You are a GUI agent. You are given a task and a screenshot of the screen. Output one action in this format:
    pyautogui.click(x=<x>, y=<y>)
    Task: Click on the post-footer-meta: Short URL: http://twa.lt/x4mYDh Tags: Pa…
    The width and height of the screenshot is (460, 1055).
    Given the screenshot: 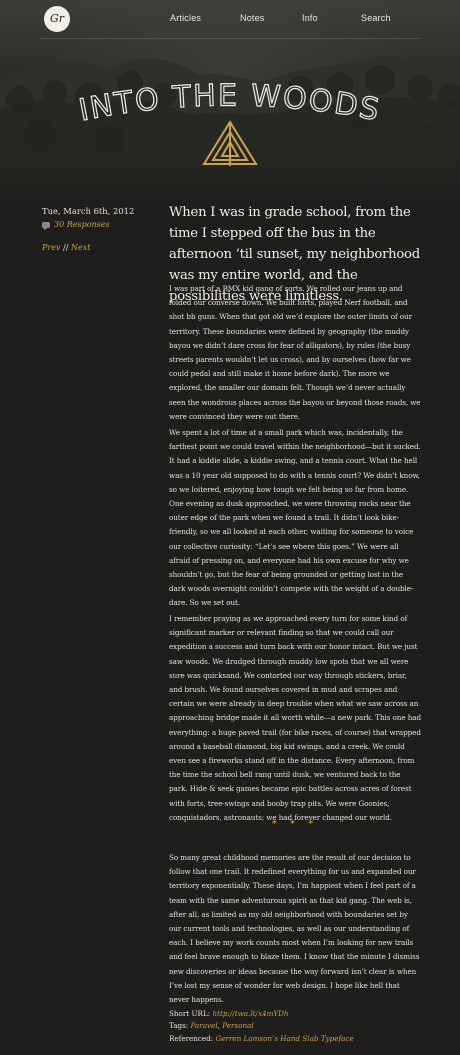 What is the action you would take?
    pyautogui.click(x=295, y=1026)
    